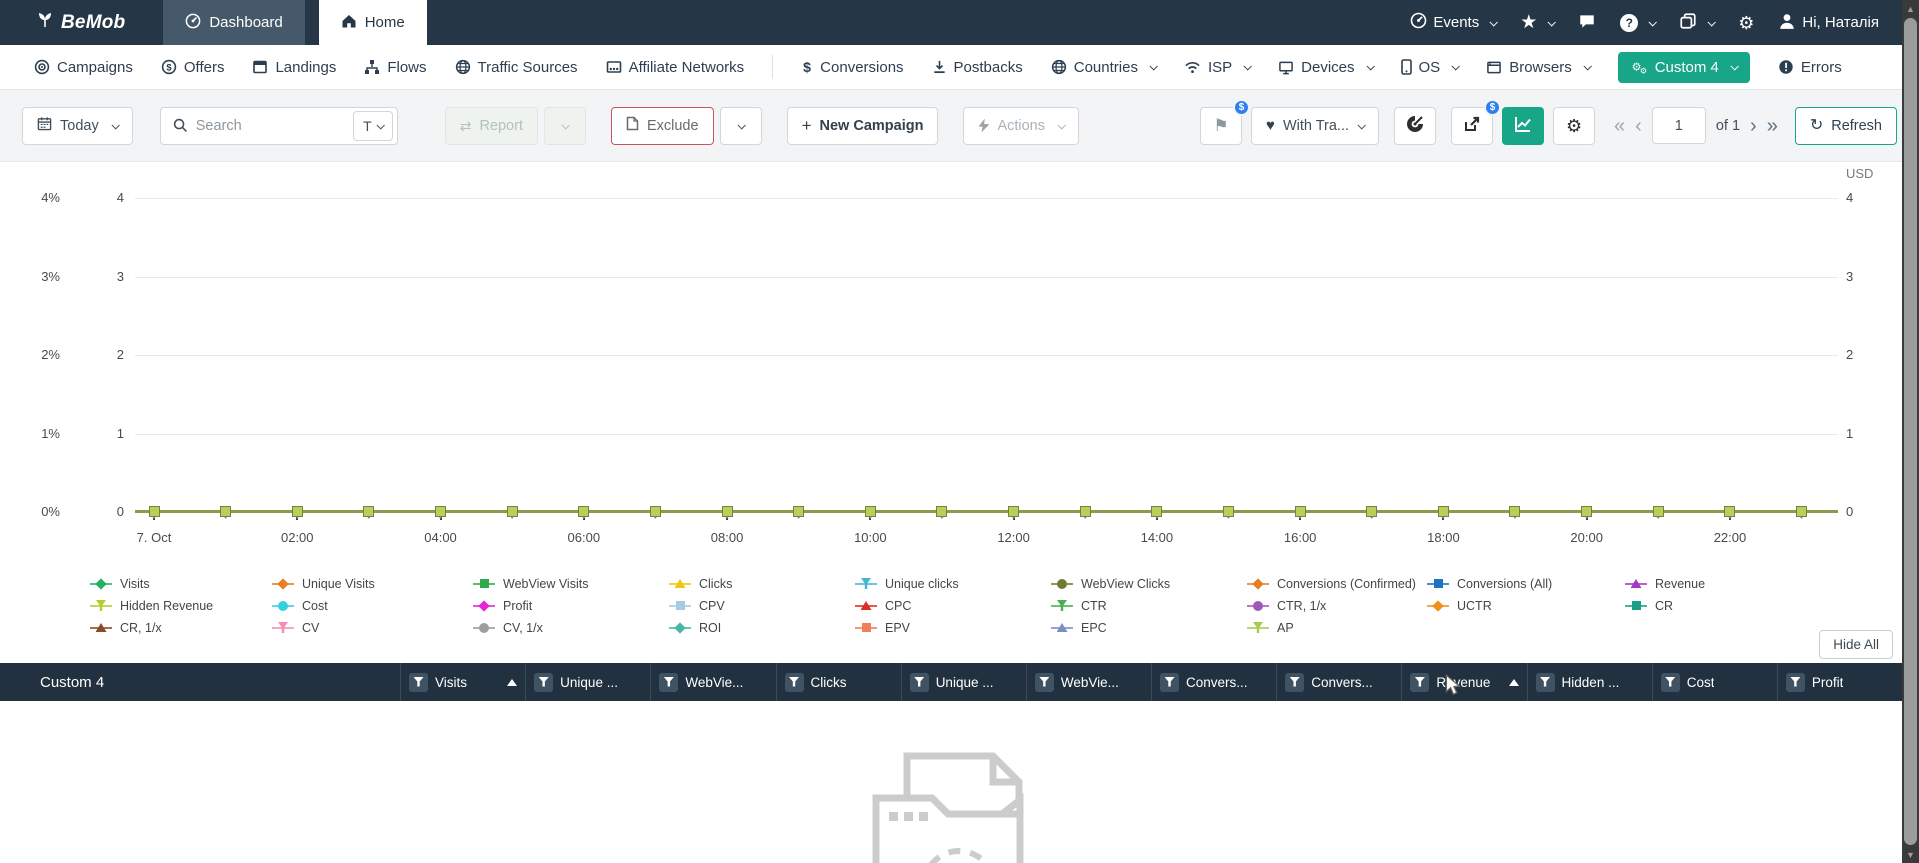  I want to click on workspaces-menu, so click(1698, 23).